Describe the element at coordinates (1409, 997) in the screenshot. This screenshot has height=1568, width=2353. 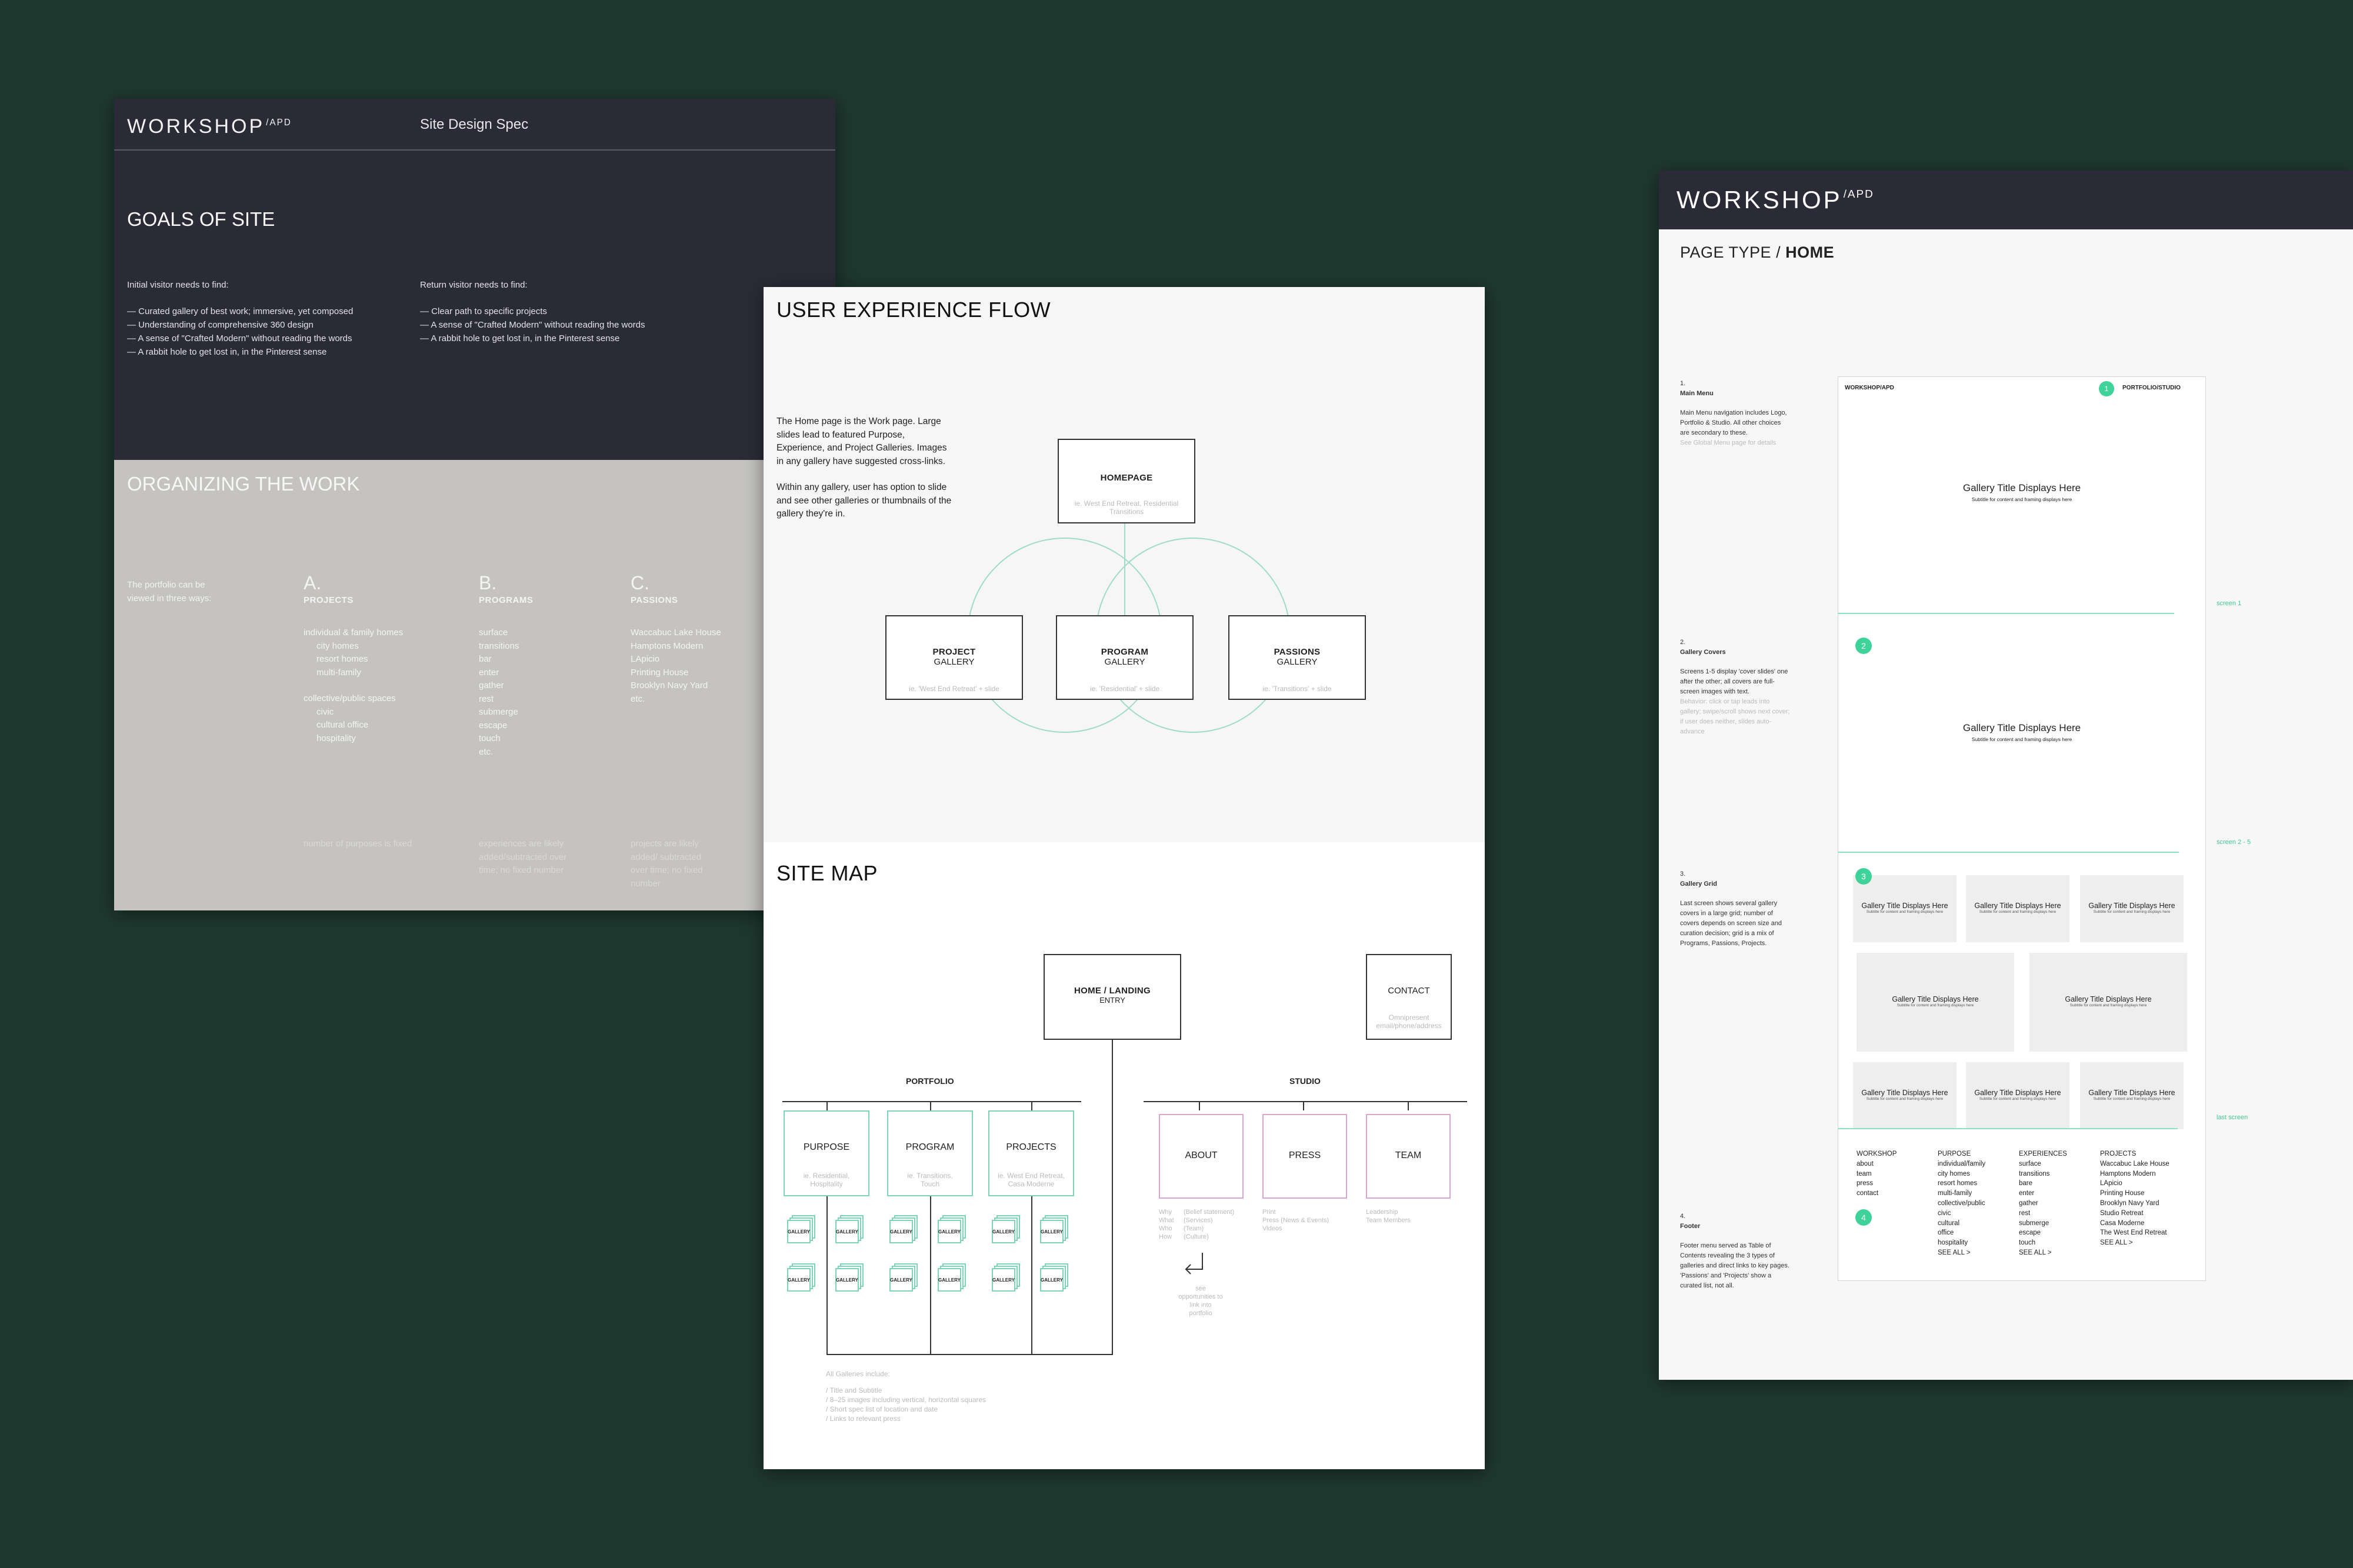
I see `contact-node: CONTACT Omnipresent email/phone/address` at that location.